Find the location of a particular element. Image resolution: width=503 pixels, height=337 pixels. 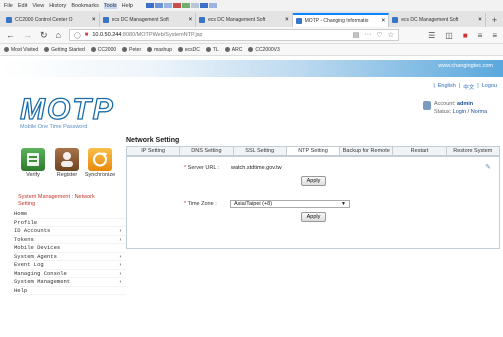

more-icon: ··· is located at coordinates (367, 35).